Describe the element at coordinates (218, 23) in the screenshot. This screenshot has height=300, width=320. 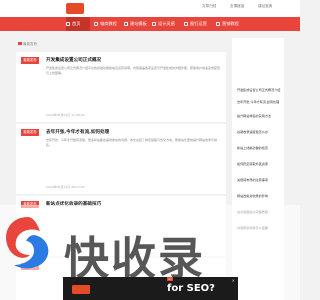
I see `megaphone-icon` at that location.